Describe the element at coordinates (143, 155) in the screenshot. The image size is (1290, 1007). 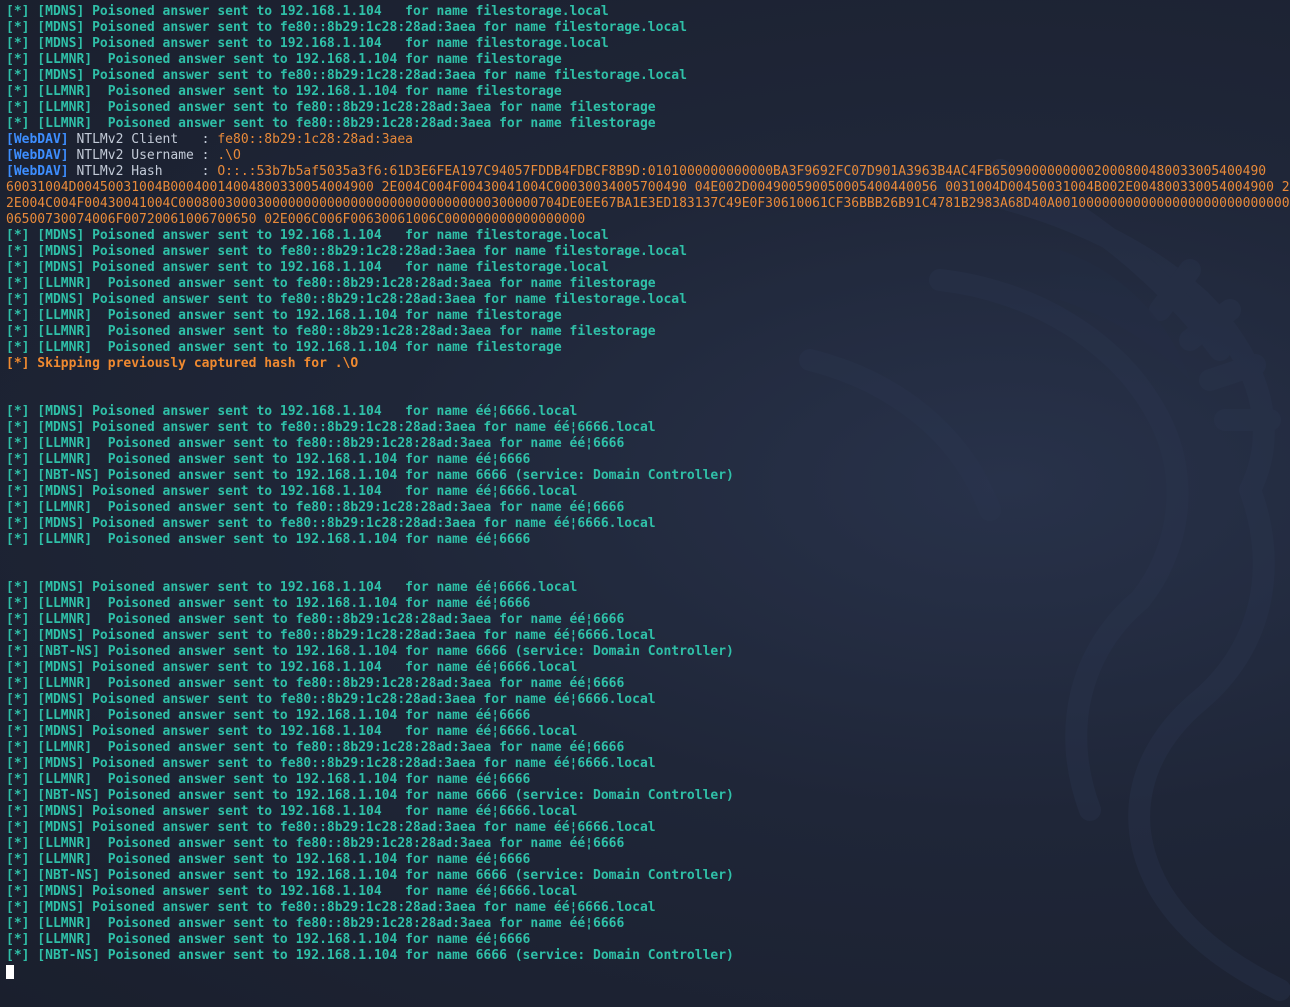
I see `webdav-label: NTLMv2 Username :` at that location.